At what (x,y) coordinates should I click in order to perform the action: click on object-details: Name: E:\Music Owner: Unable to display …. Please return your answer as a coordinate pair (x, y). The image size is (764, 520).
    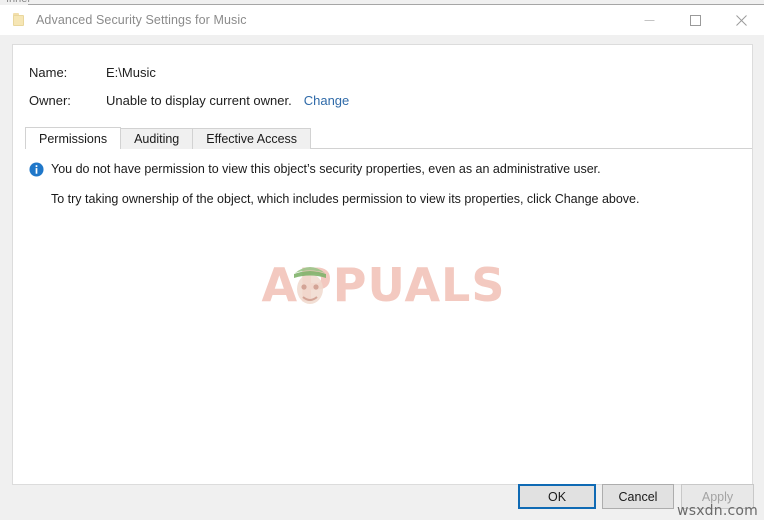
    Looking at the image, I should click on (379, 93).